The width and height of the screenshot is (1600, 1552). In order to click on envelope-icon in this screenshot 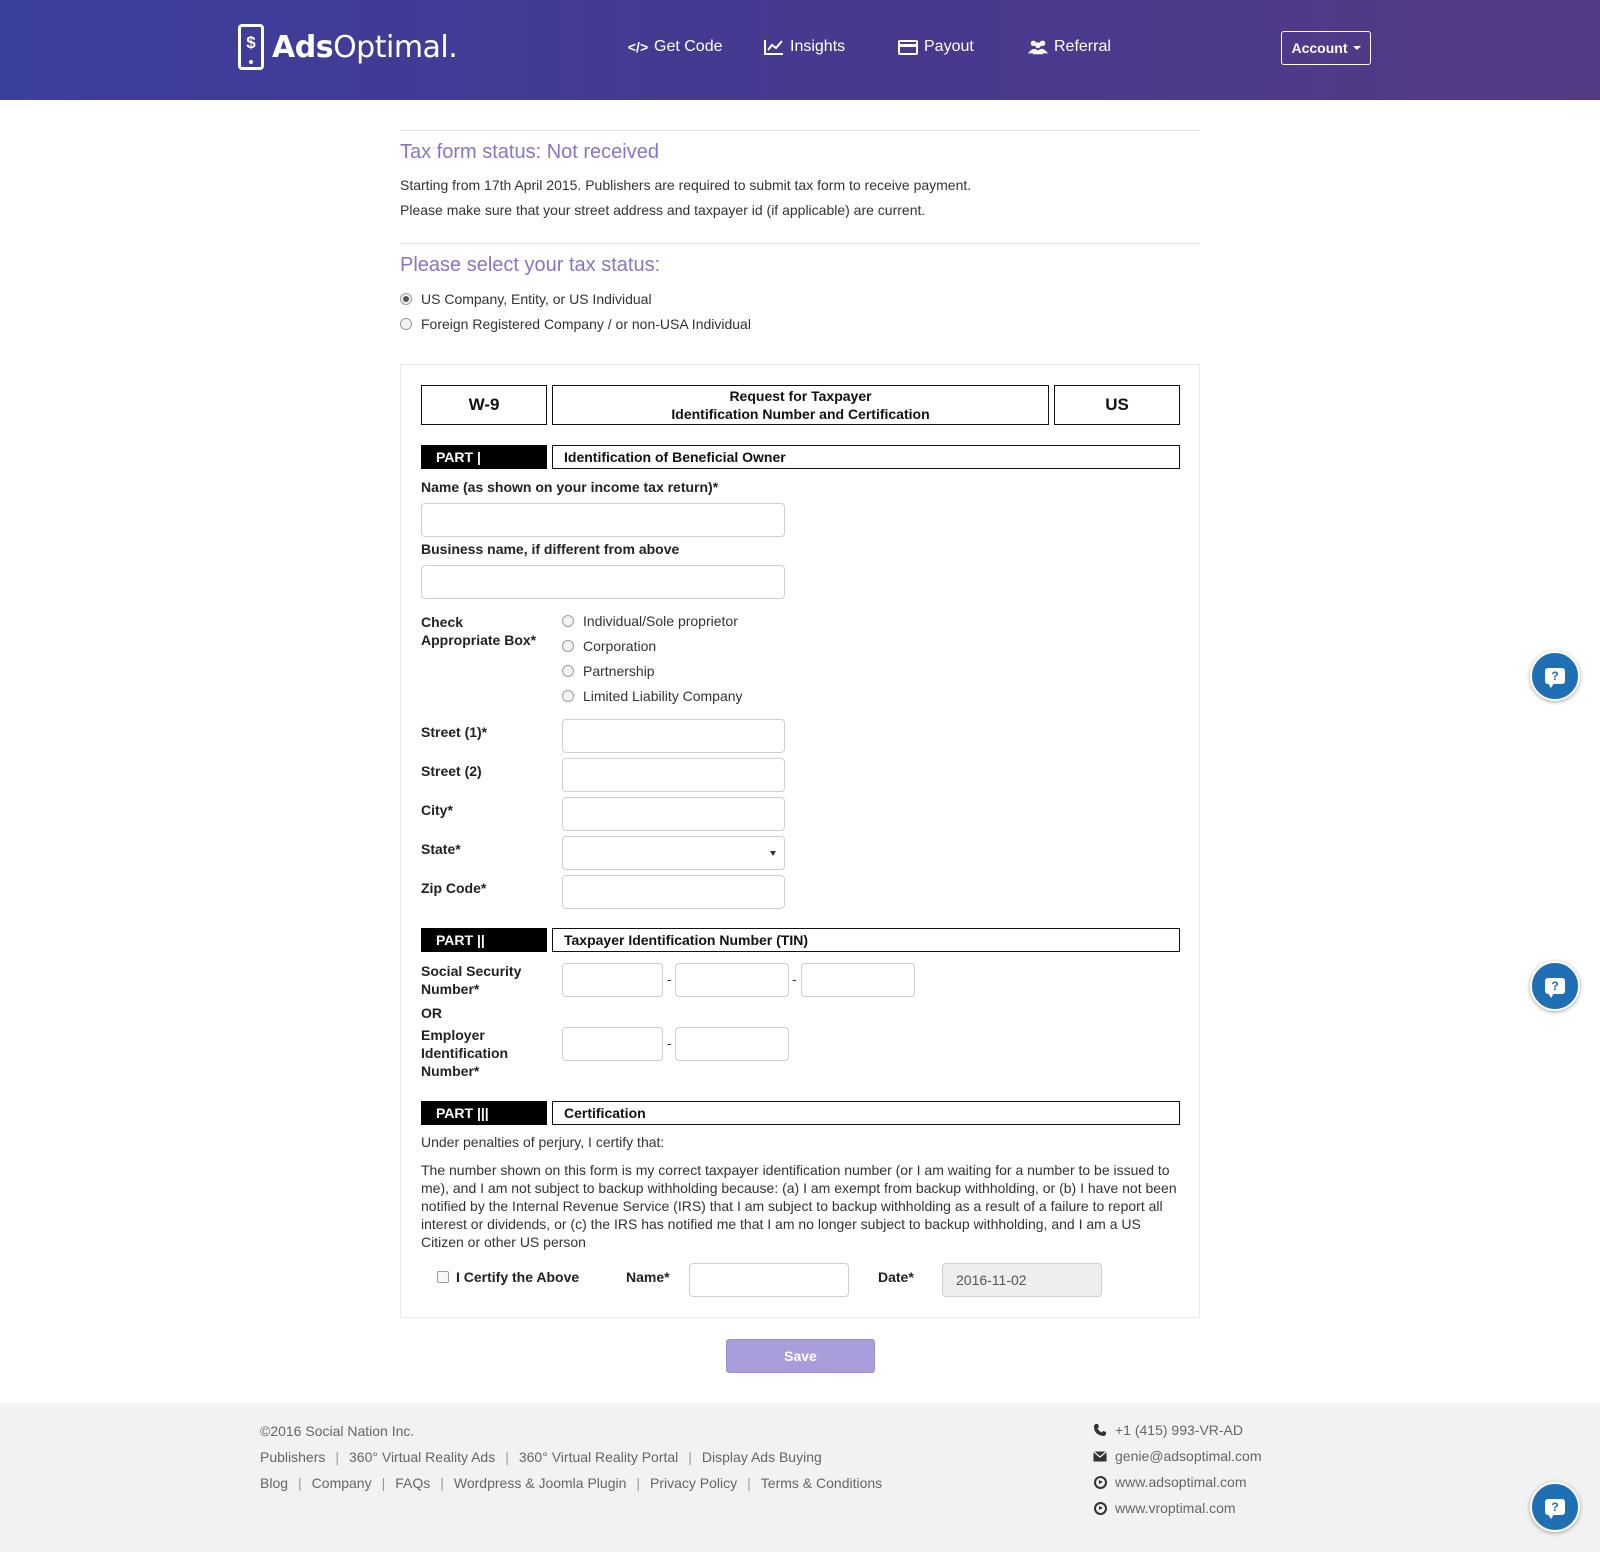, I will do `click(1100, 1456)`.